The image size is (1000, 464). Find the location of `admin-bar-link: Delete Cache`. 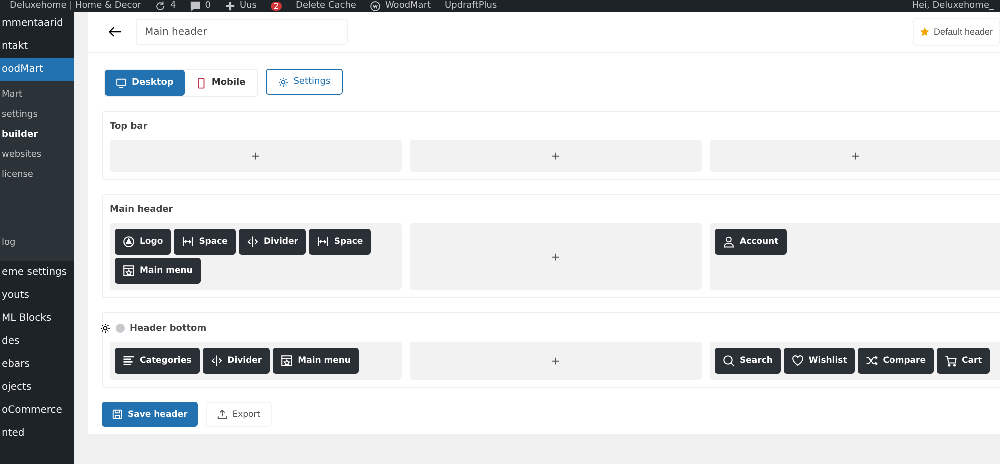

admin-bar-link: Delete Cache is located at coordinates (326, 6).